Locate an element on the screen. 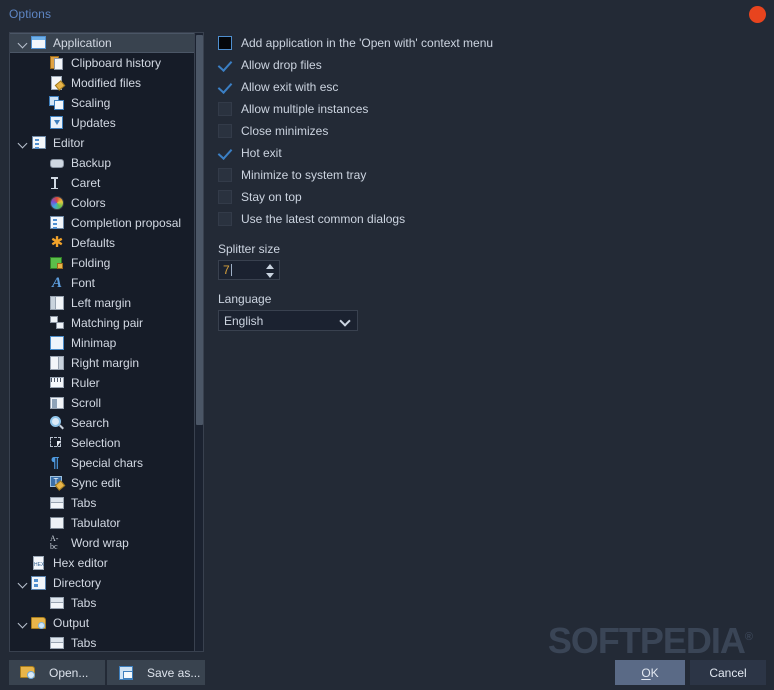 The image size is (774, 690). checkbox-label: Allow exit with esc is located at coordinates (290, 87).